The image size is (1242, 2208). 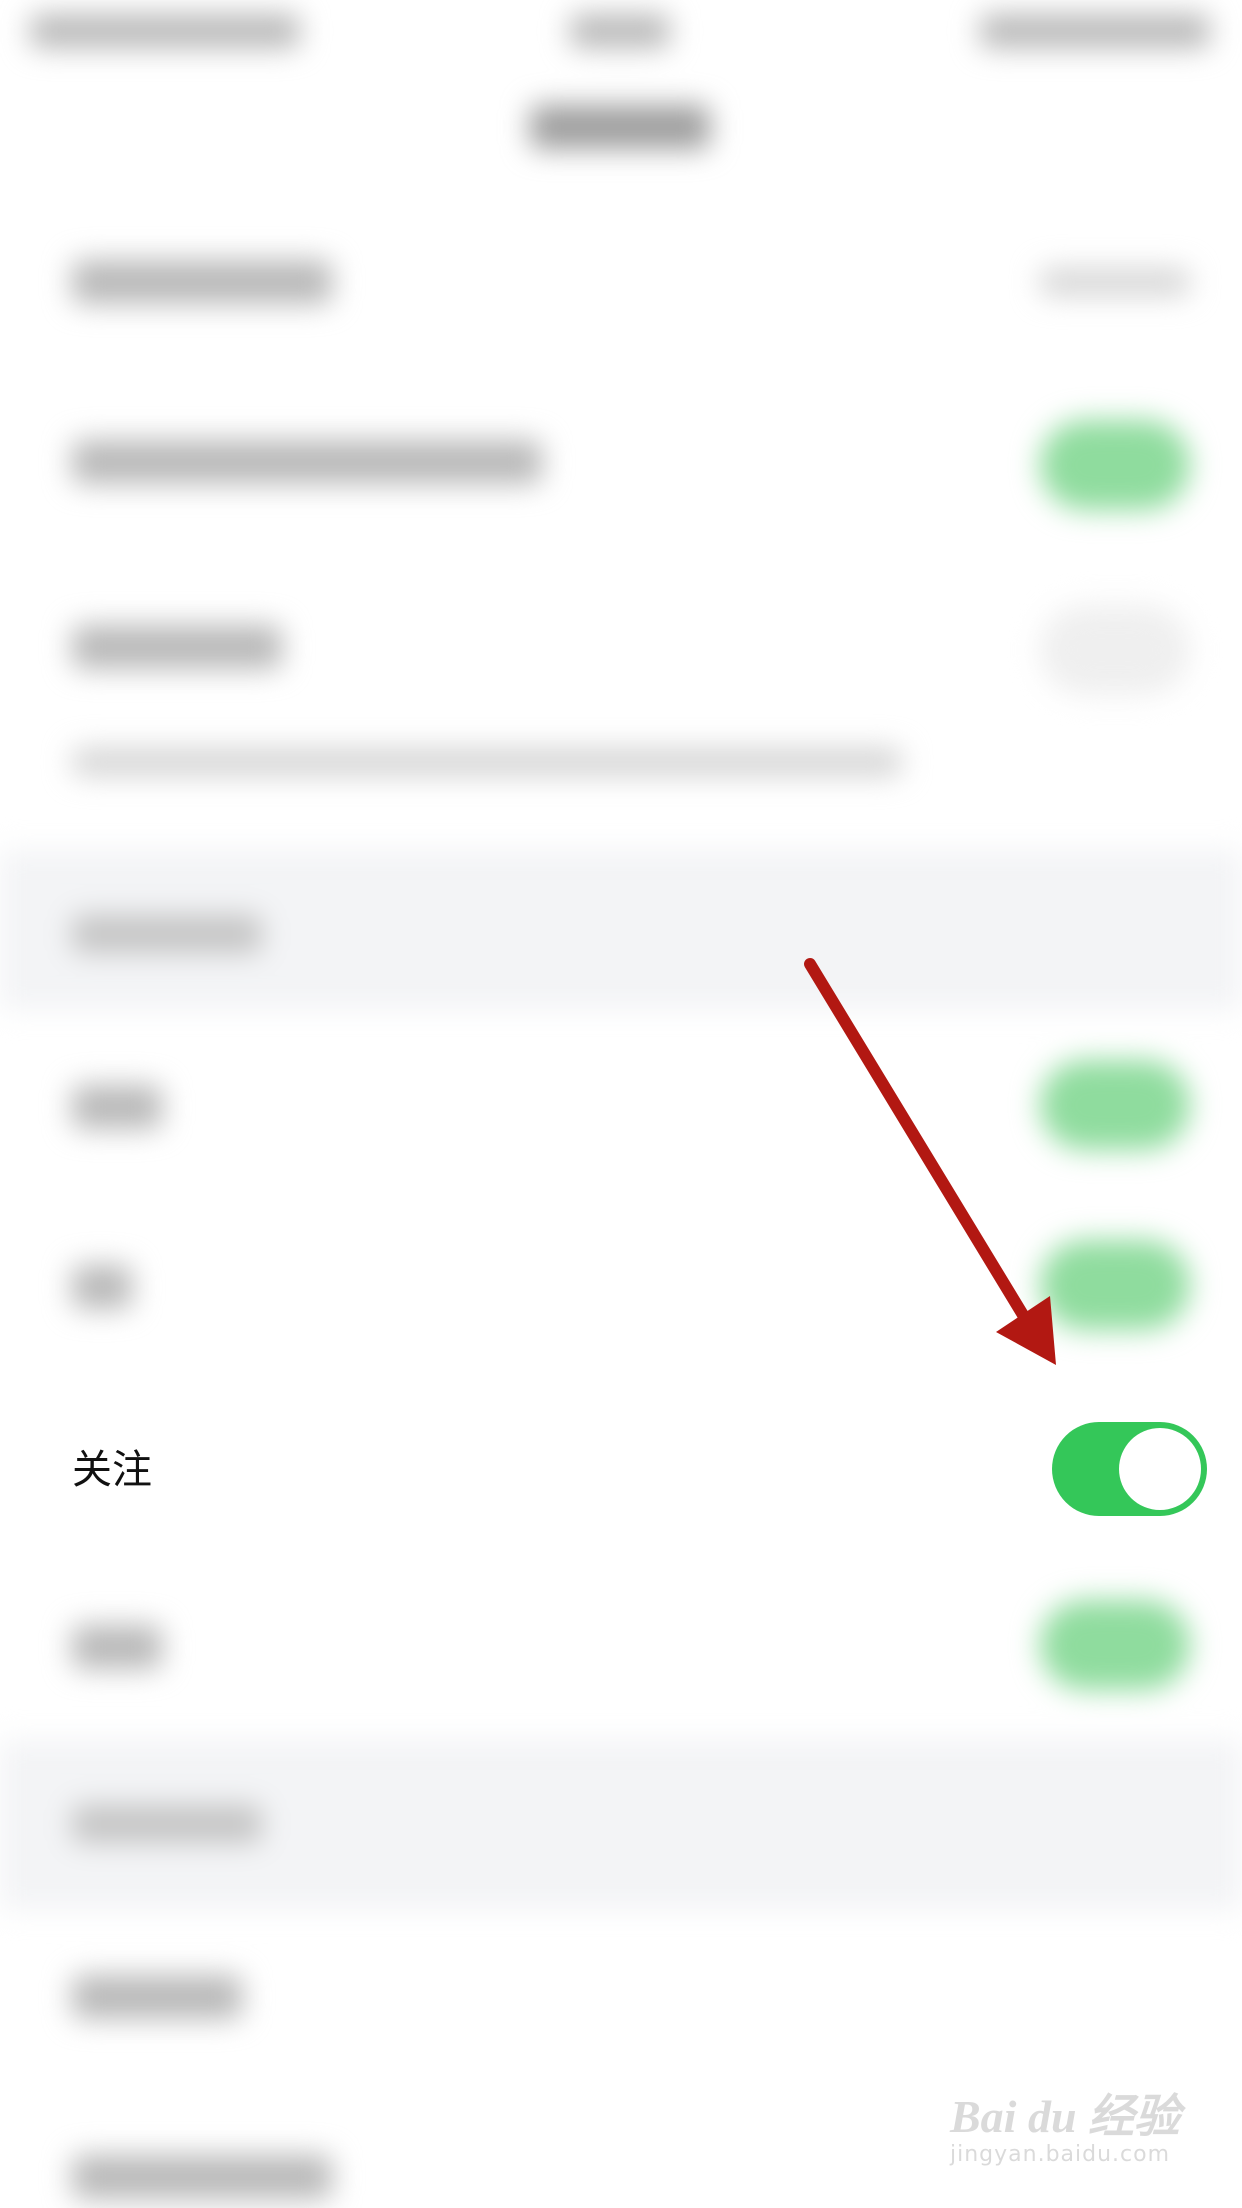 What do you see at coordinates (621, 1470) in the screenshot?
I see `settings-row-follow: 关注` at bounding box center [621, 1470].